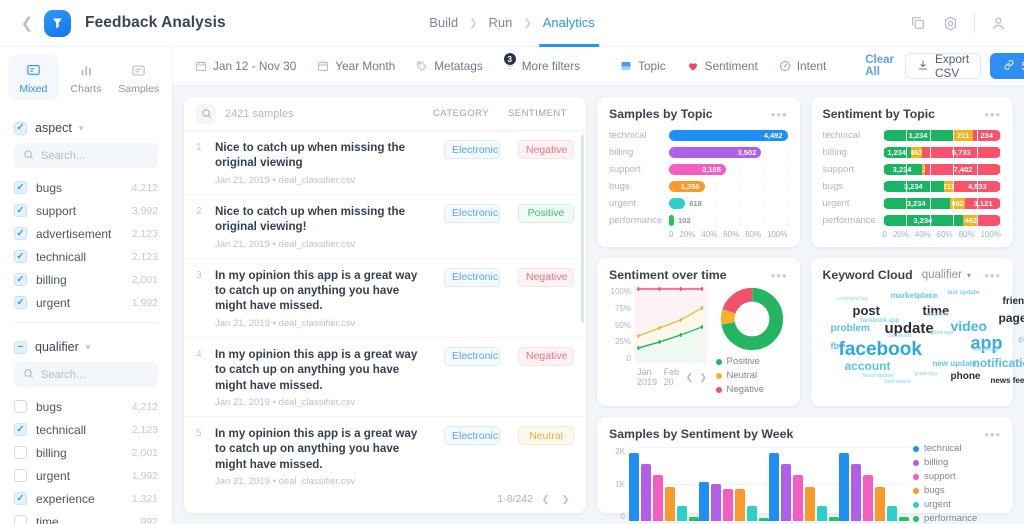 The height and width of the screenshot is (524, 1024). Describe the element at coordinates (998, 23) in the screenshot. I see `user-icon` at that location.